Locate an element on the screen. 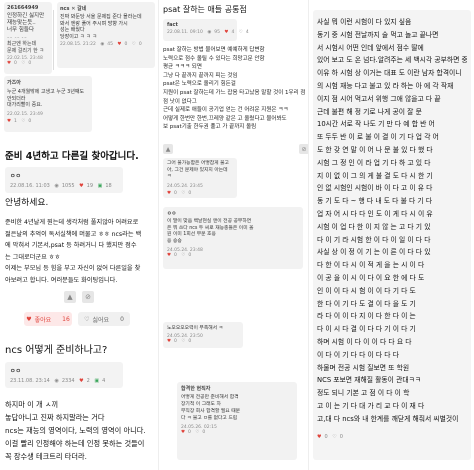 The height and width of the screenshot is (470, 474). comment-nick: 가즈아 is located at coordinates (14, 83).